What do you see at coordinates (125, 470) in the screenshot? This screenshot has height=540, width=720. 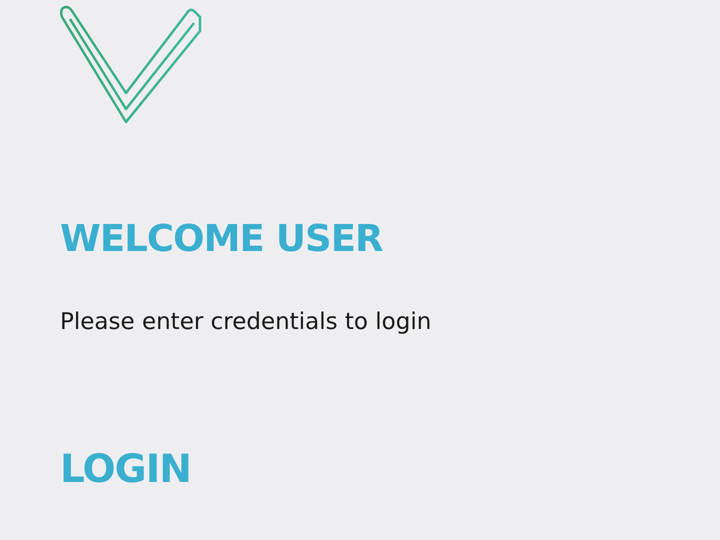 I see `login-heading: LOGIN` at bounding box center [125, 470].